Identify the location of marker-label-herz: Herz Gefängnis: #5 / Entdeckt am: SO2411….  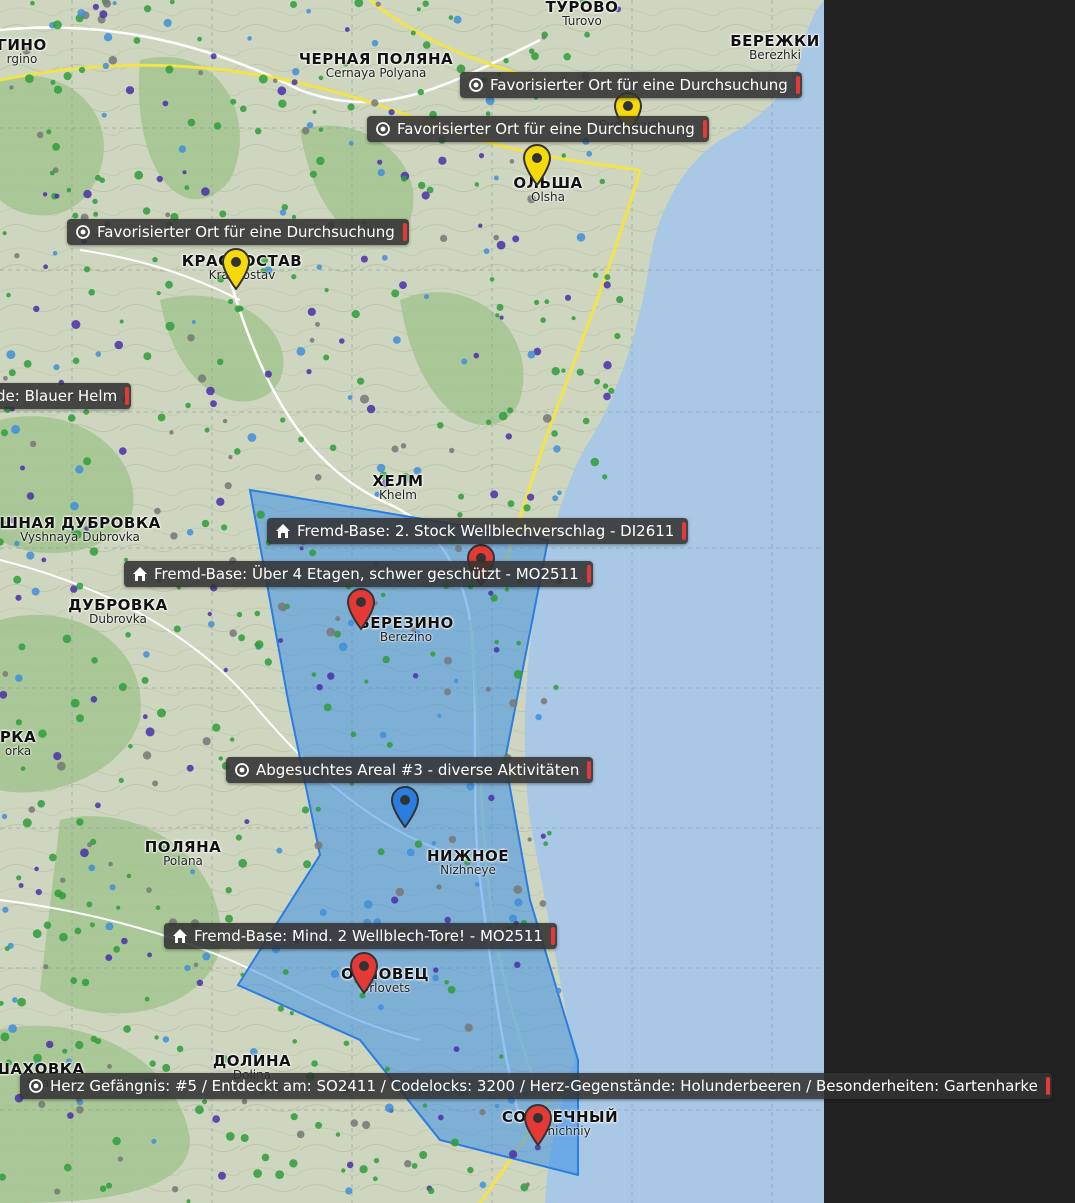
(536, 1086).